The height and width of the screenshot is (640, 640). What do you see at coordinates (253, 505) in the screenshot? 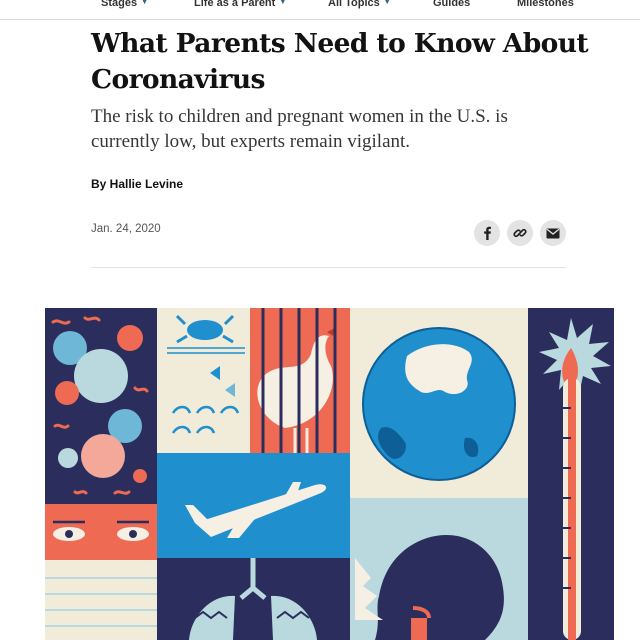
I see `airplane-panel` at bounding box center [253, 505].